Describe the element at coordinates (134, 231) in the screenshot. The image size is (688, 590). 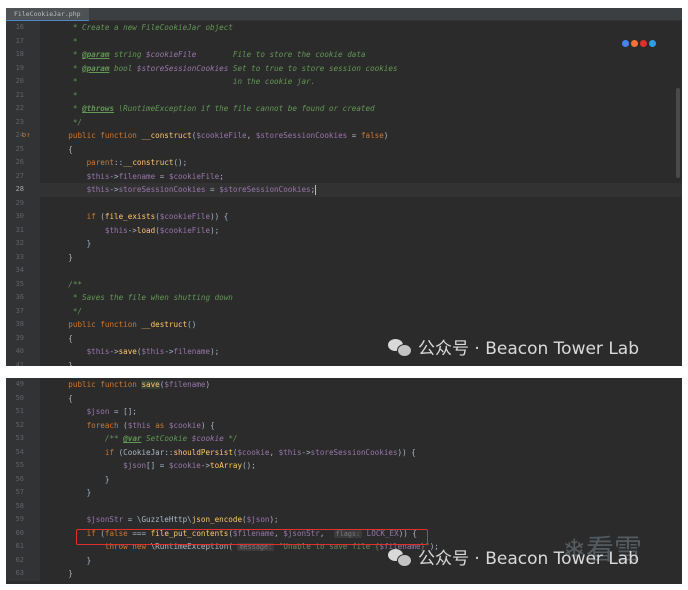
I see `code-text: $this->load($cookieFile);` at that location.